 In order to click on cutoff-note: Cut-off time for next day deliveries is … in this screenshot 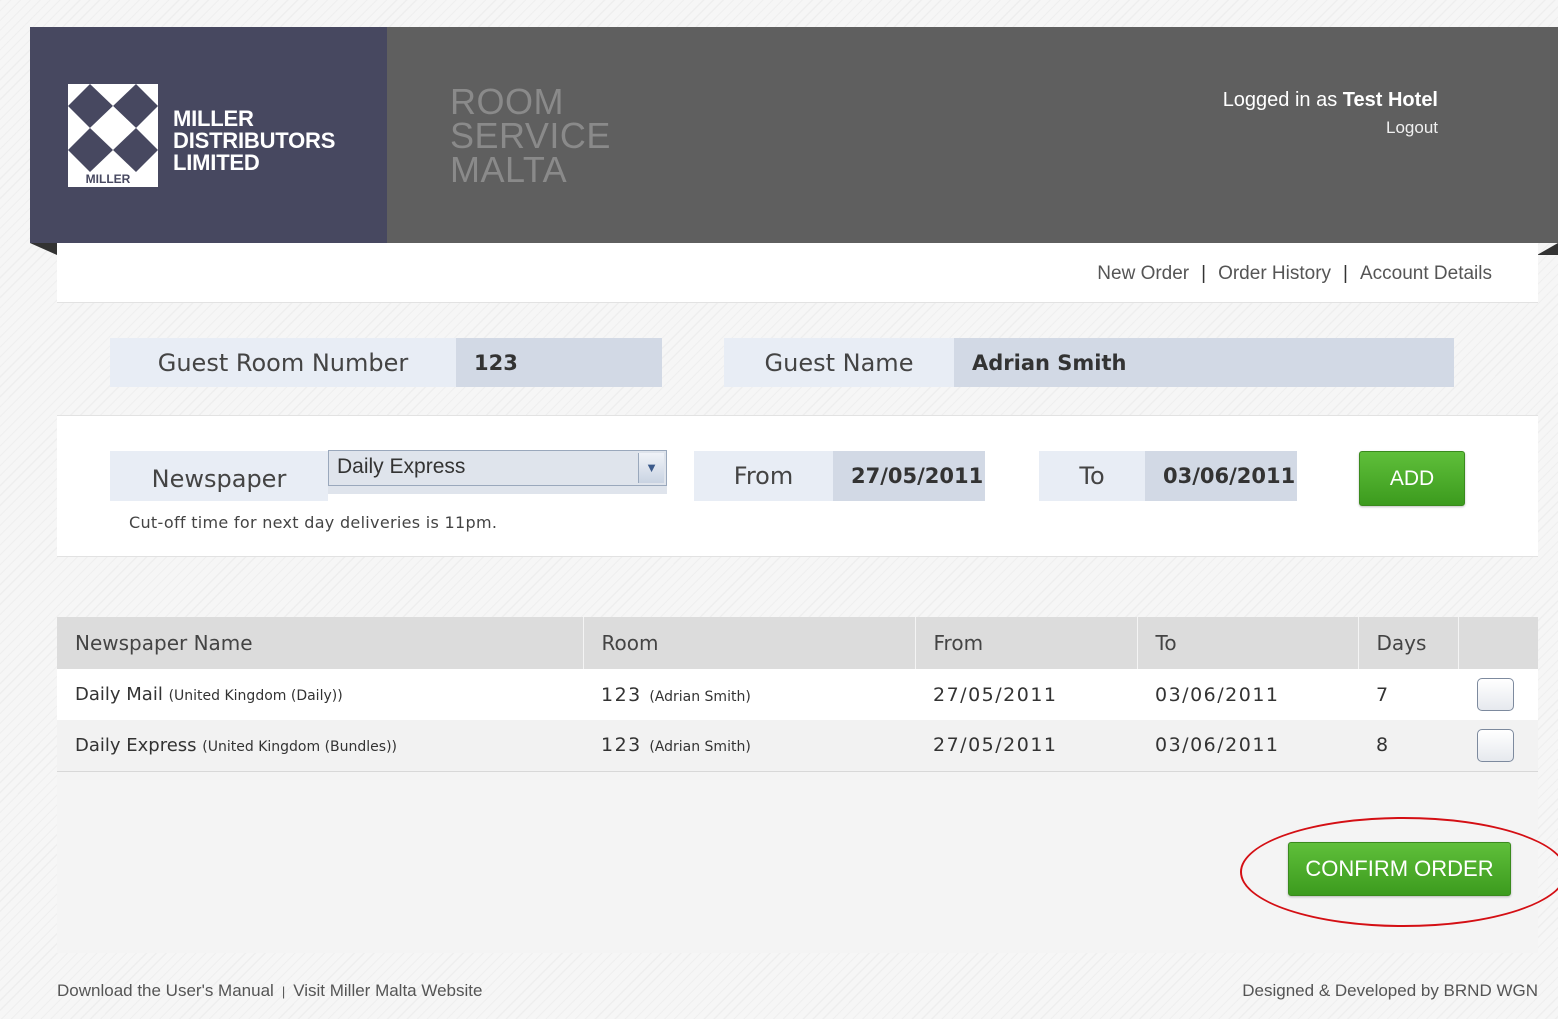, I will do `click(313, 522)`.